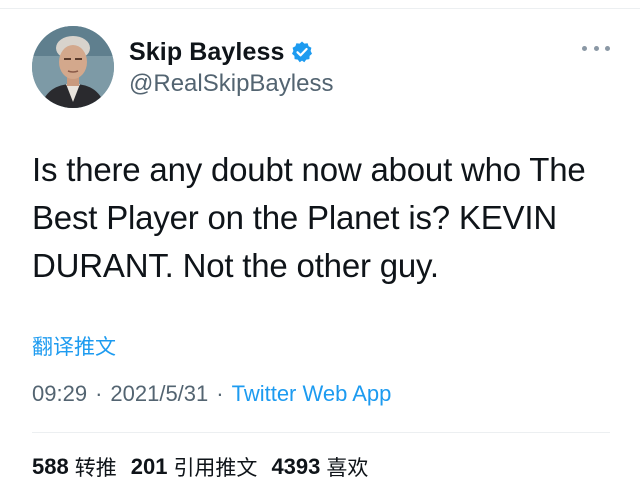 The width and height of the screenshot is (640, 484). What do you see at coordinates (347, 467) in the screenshot?
I see `like-label: 喜欢` at bounding box center [347, 467].